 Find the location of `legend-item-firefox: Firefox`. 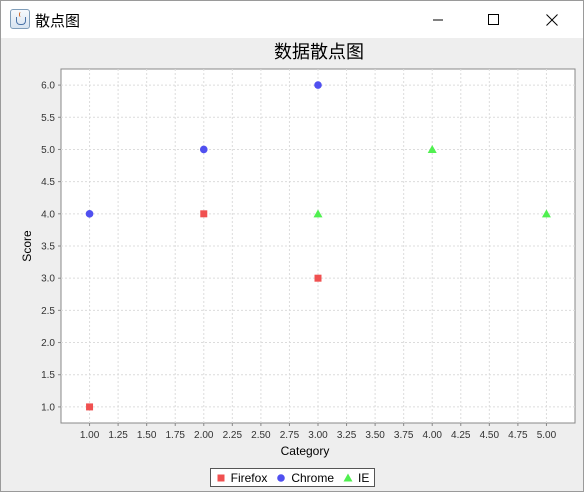

legend-item-firefox: Firefox is located at coordinates (242, 477).